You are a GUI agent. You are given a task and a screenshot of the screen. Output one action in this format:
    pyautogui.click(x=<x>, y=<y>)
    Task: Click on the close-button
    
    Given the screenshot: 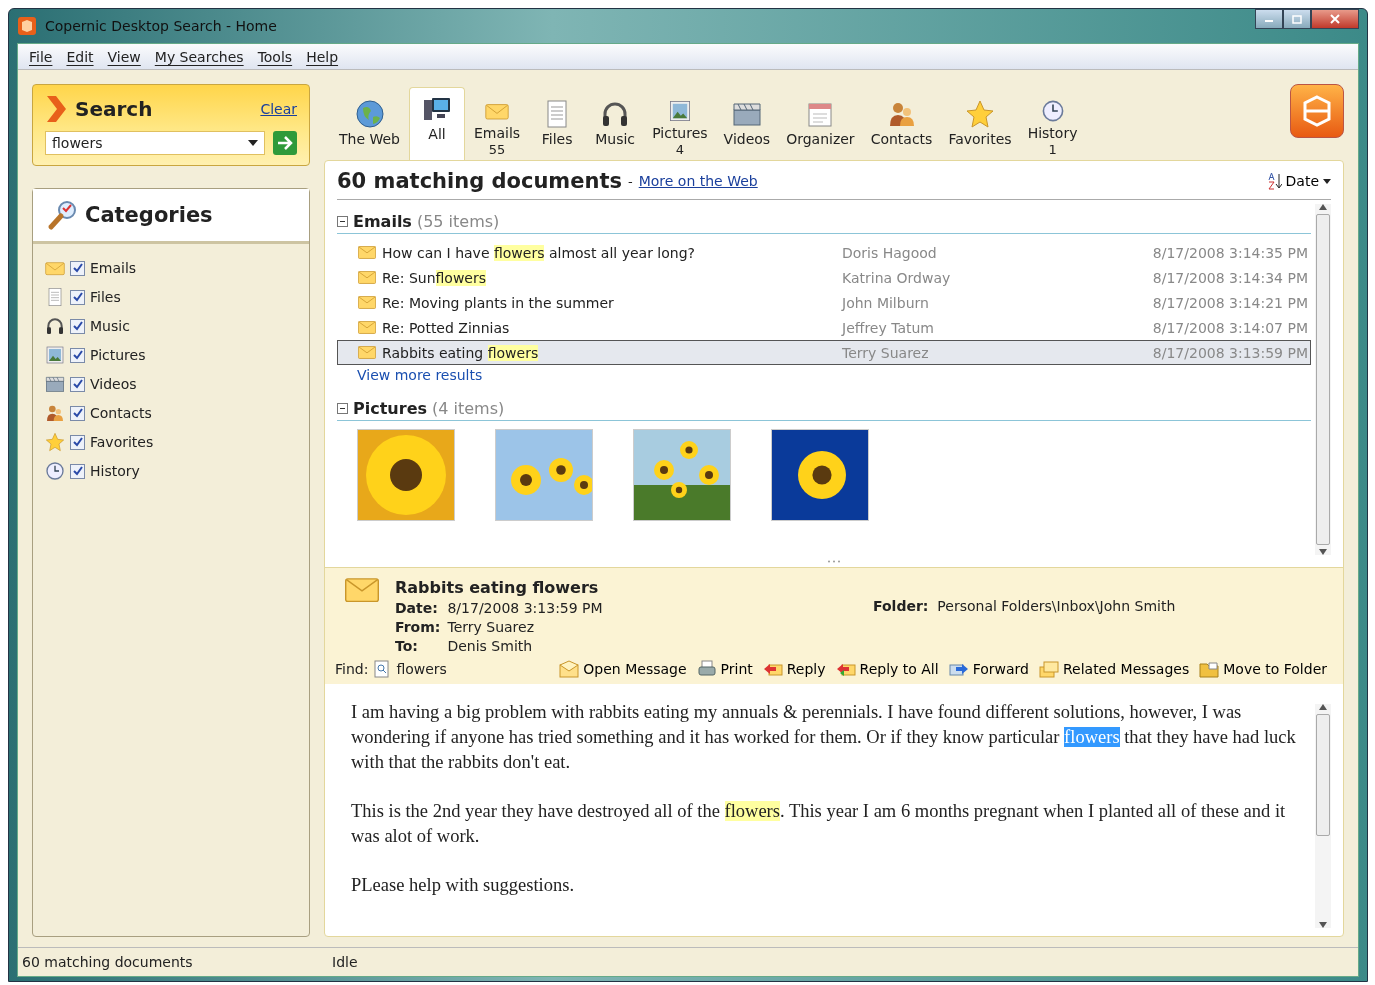 What is the action you would take?
    pyautogui.click(x=1335, y=19)
    